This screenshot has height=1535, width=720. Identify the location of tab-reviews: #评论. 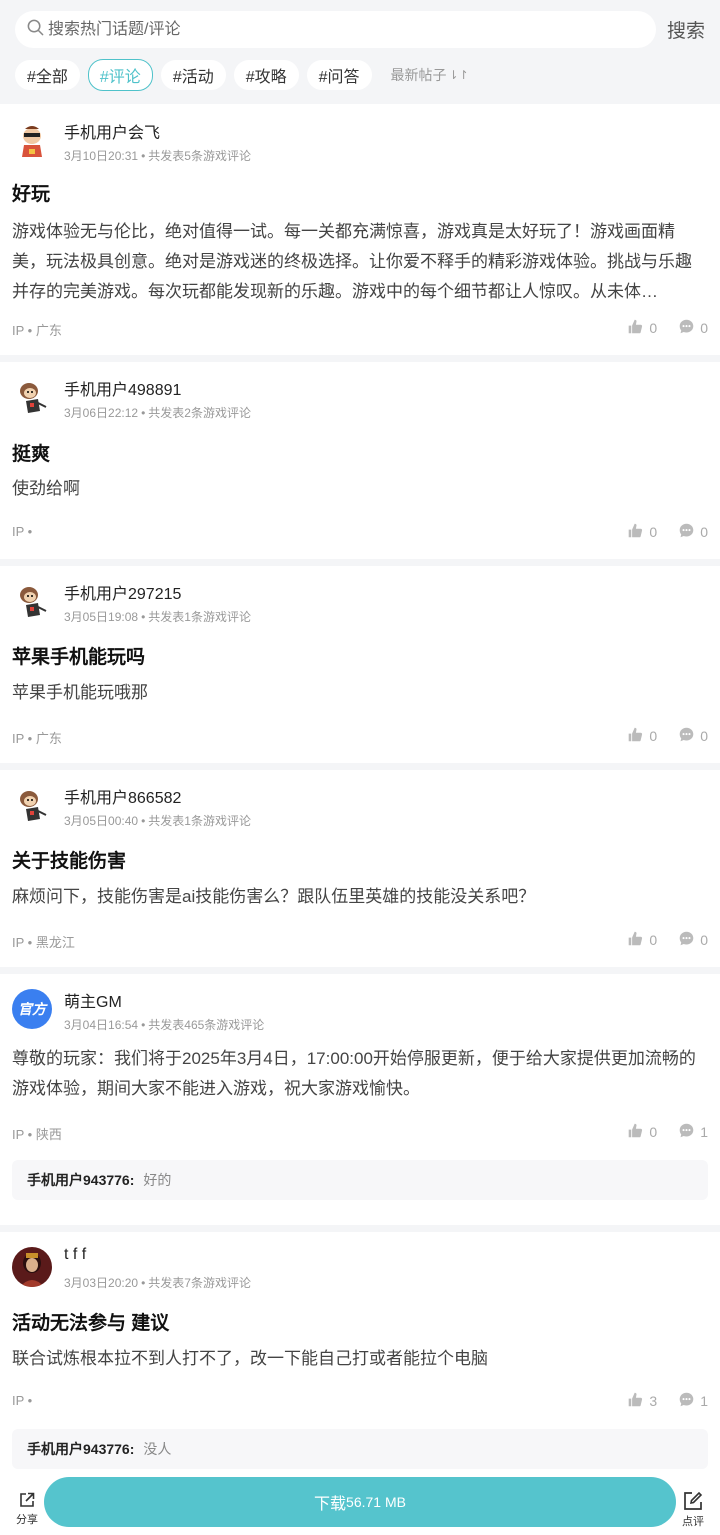
(120, 74).